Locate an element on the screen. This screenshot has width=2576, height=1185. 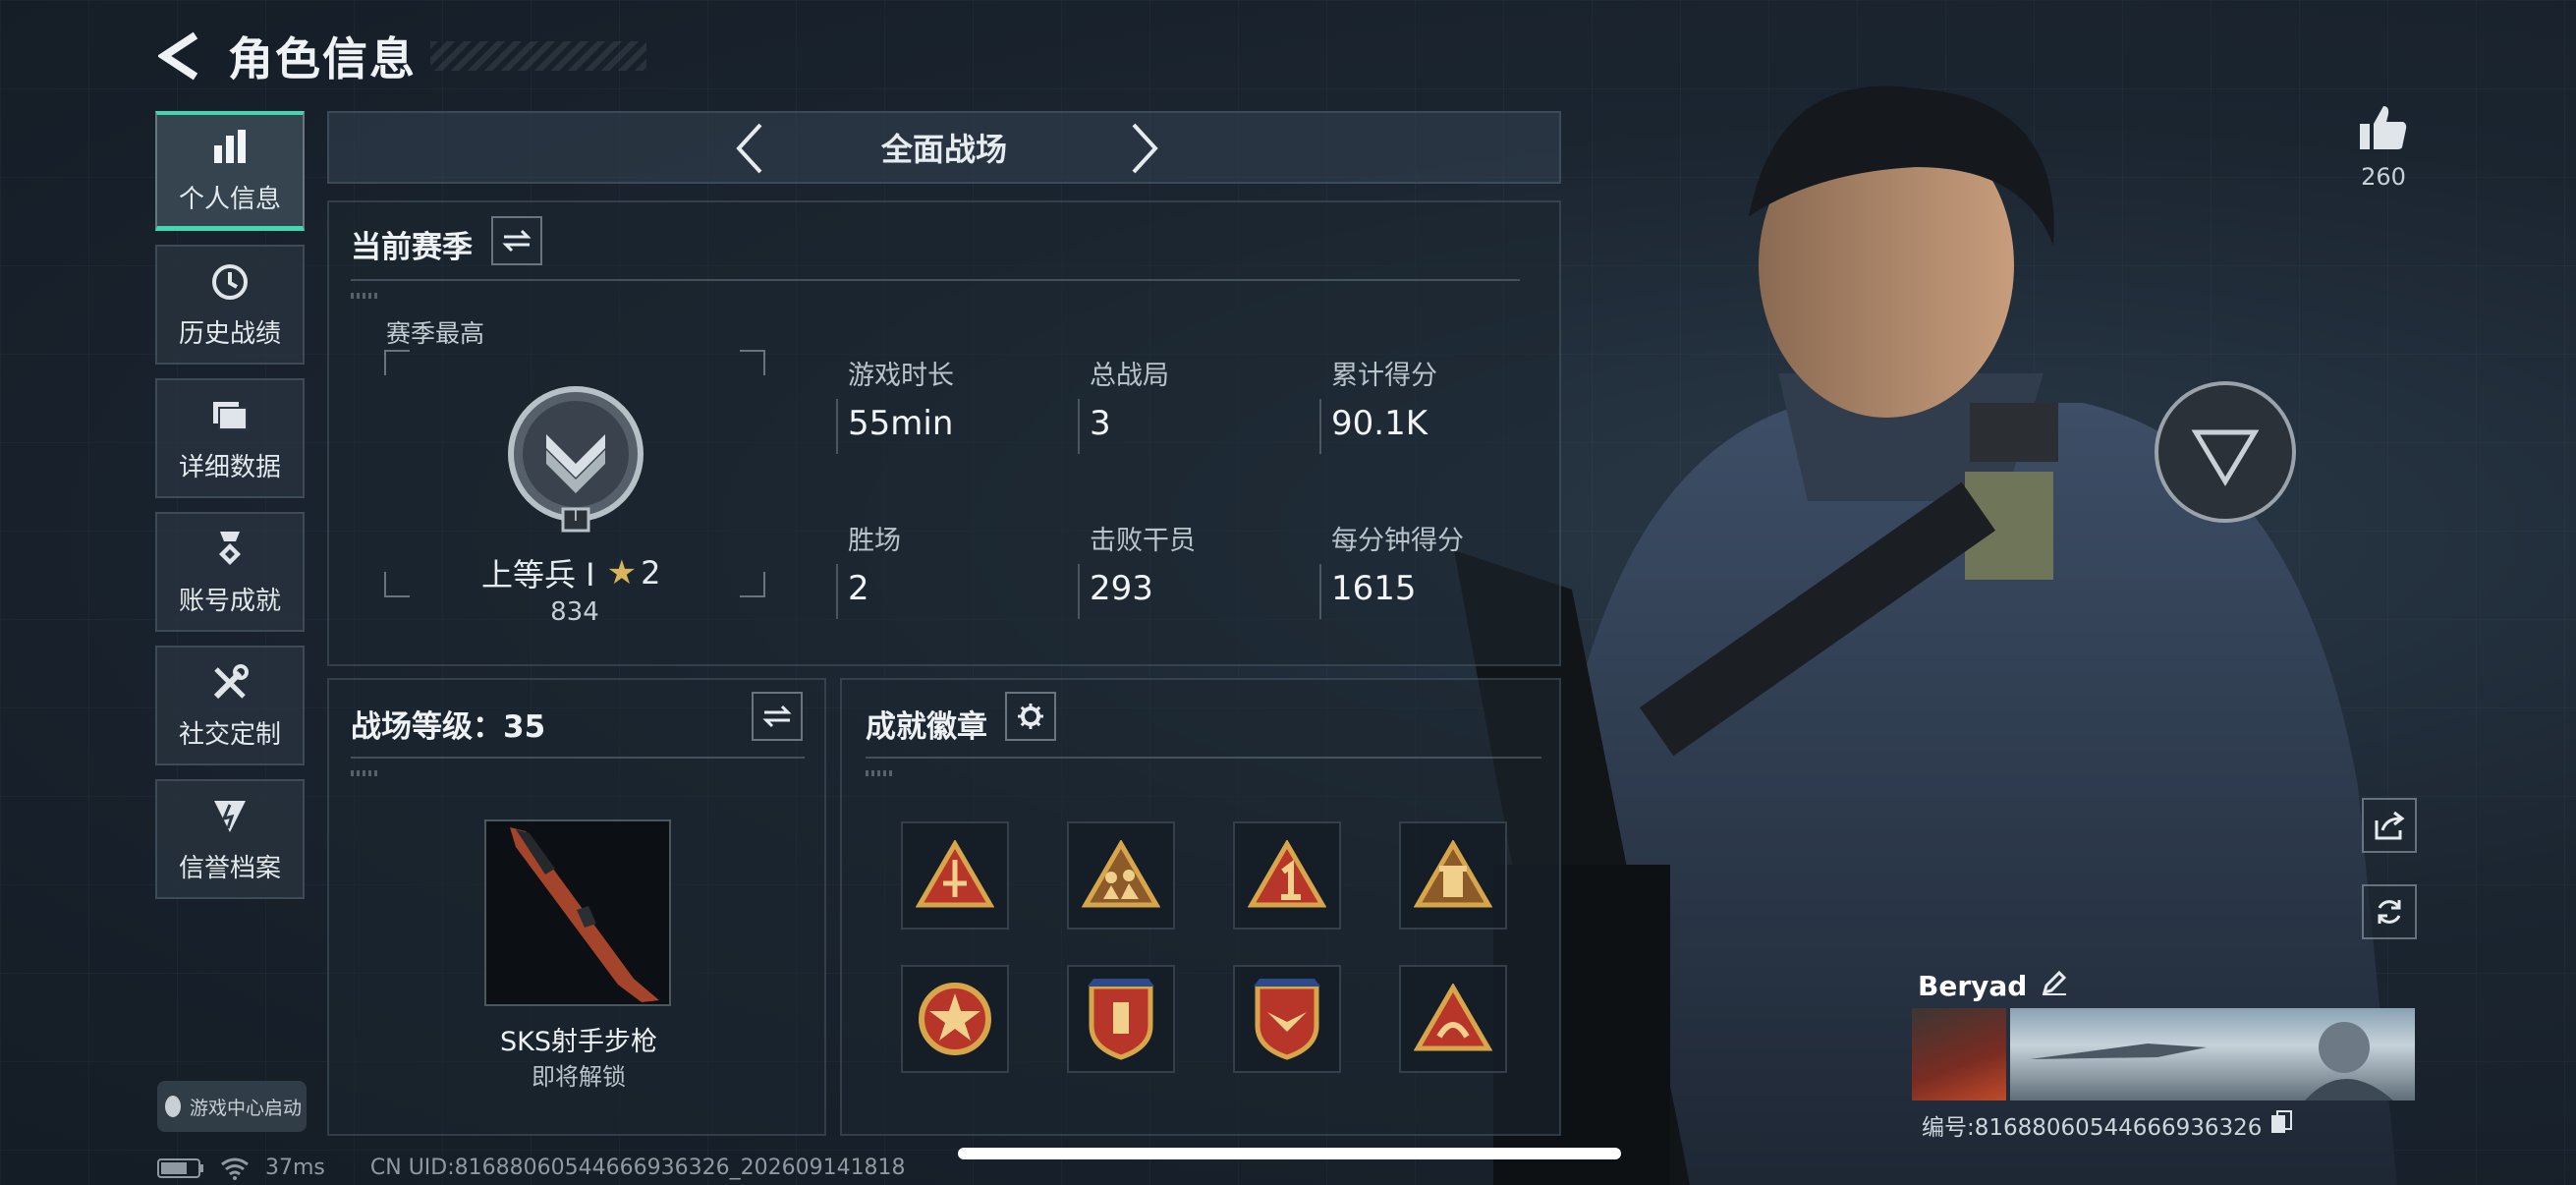
rank-tier-label: I is located at coordinates (576, 517).